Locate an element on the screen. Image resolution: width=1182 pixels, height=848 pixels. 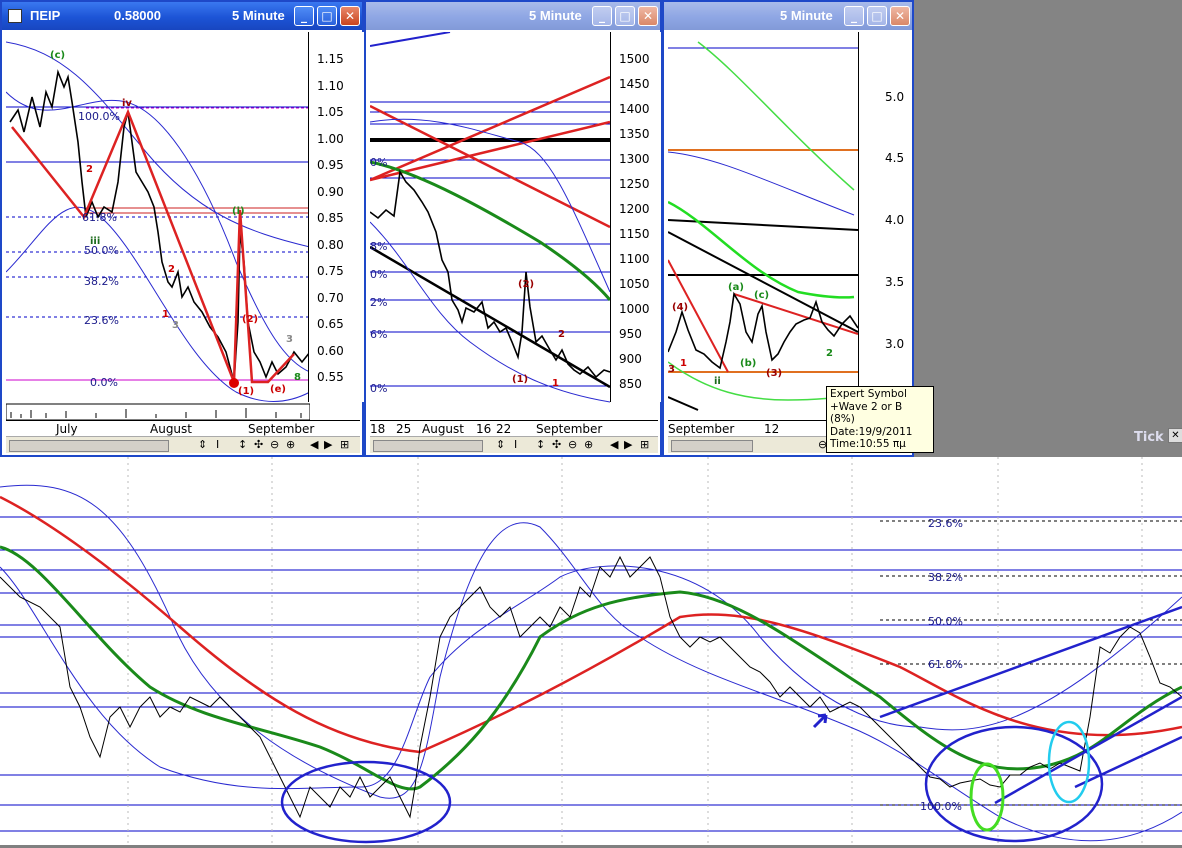
wave-label: (c) is located at coordinates (57, 55).